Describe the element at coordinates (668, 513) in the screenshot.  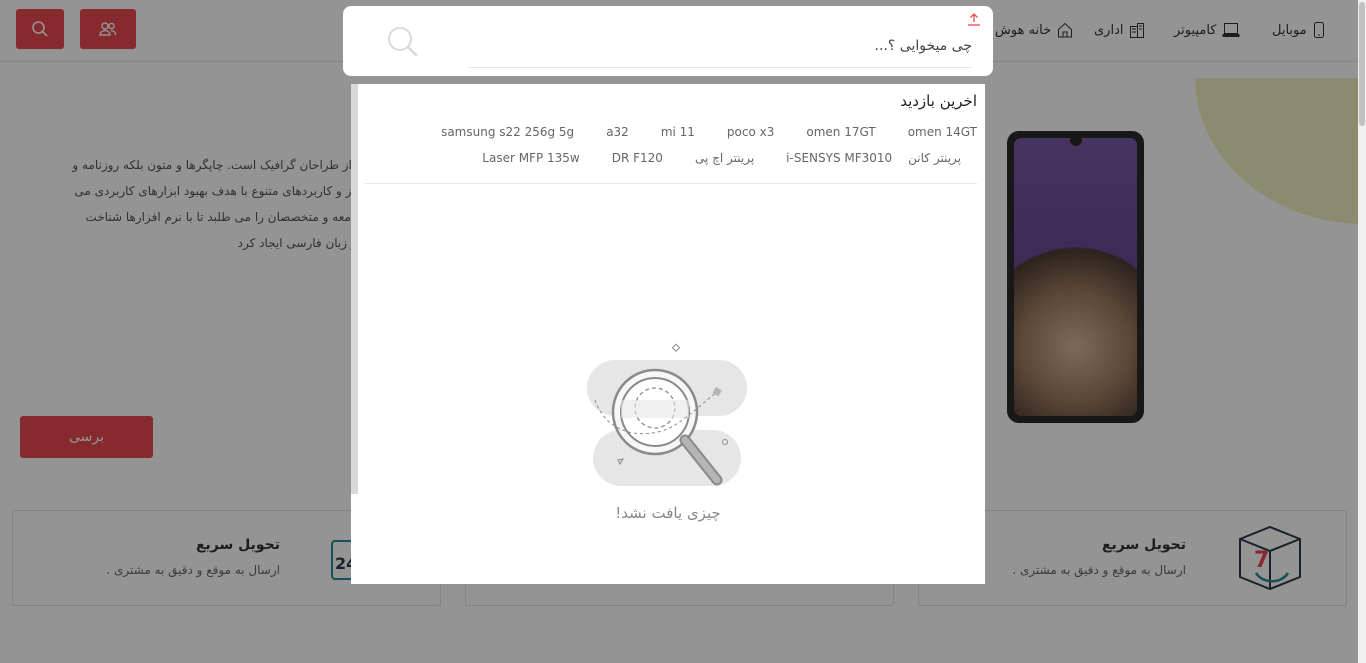
I see `empty-state-message: چیزی یافت نشد!` at that location.